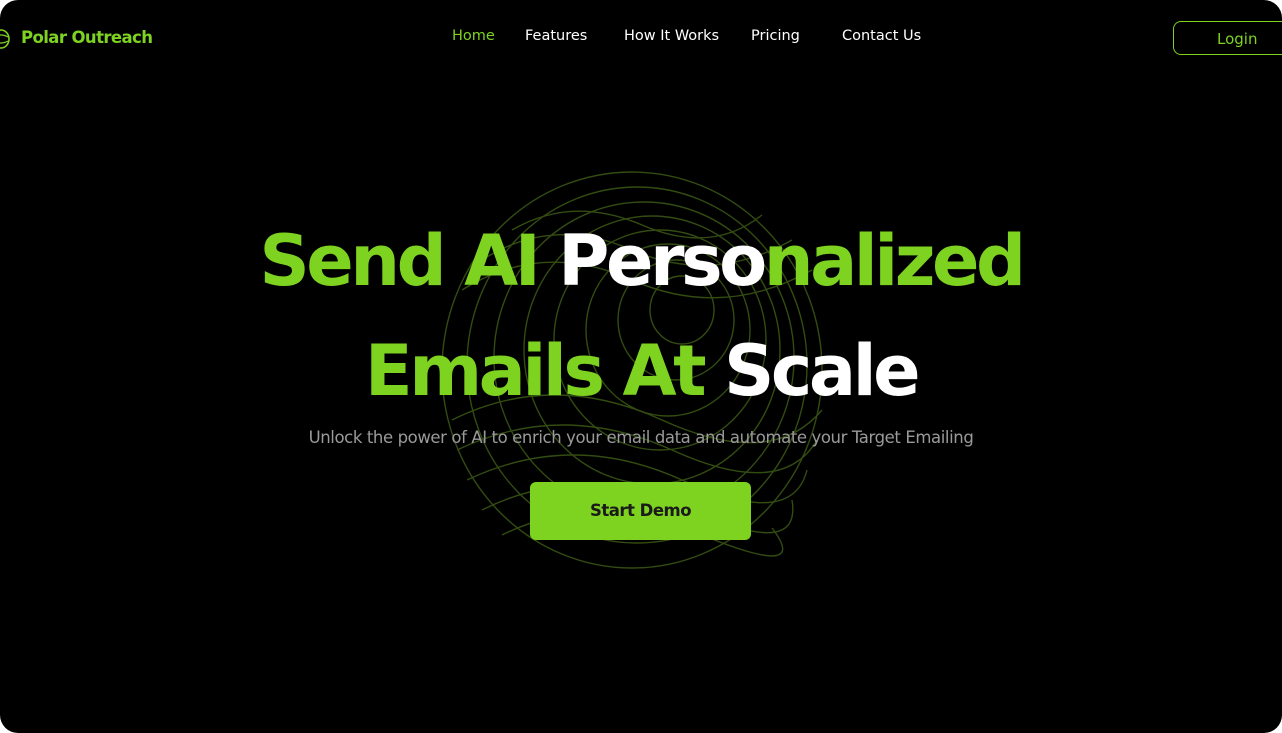  Describe the element at coordinates (671, 36) in the screenshot. I see `nav-how-it-works: How It Works` at that location.